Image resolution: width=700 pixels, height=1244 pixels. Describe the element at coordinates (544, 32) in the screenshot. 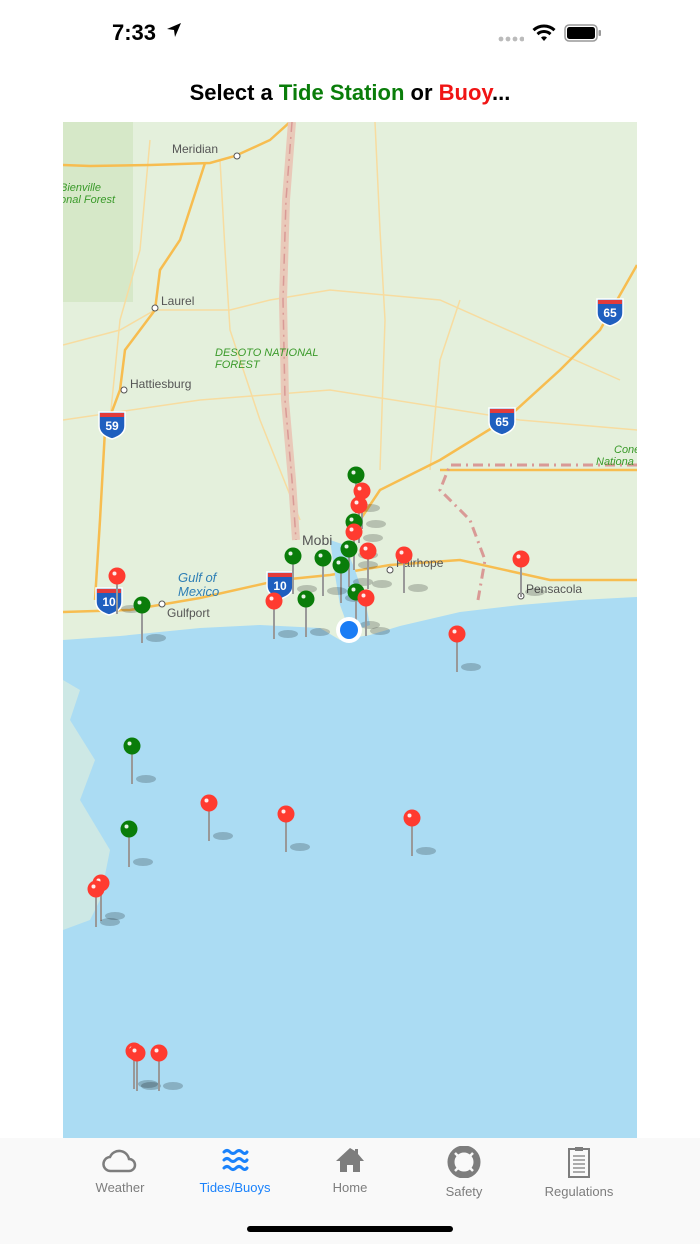

I see `wifi-icon` at that location.